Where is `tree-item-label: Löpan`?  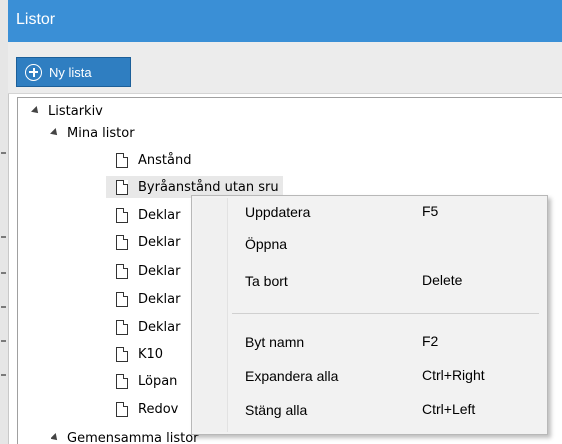
tree-item-label: Löpan is located at coordinates (158, 381).